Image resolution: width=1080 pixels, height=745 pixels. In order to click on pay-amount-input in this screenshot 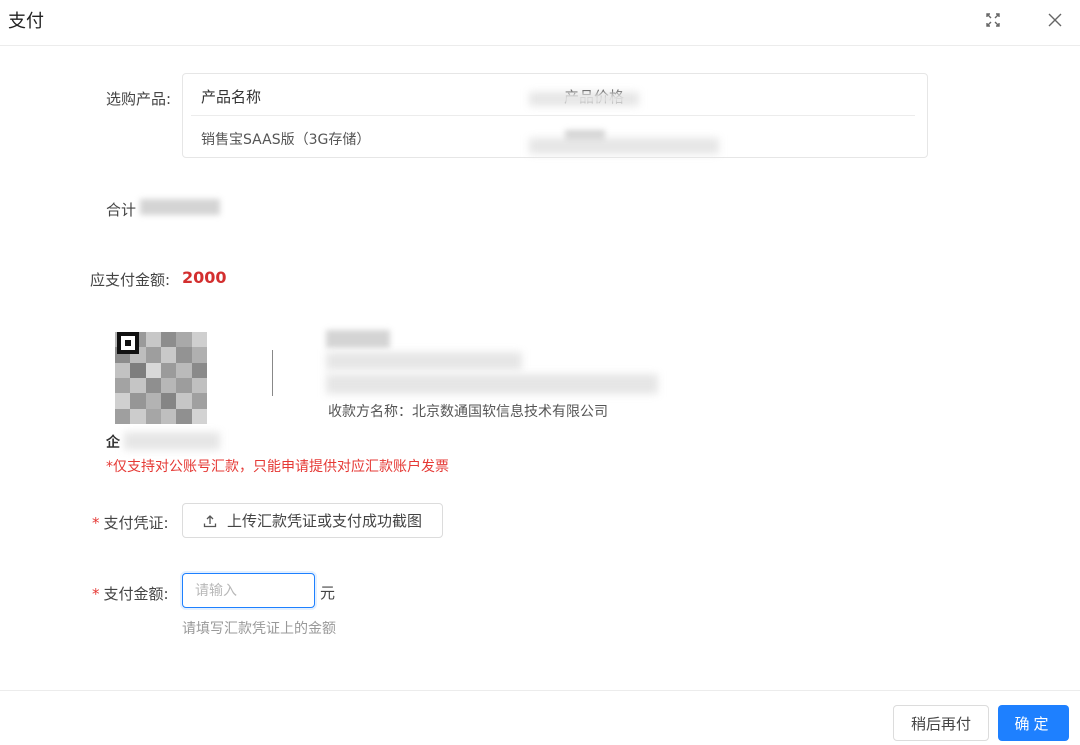, I will do `click(248, 590)`.